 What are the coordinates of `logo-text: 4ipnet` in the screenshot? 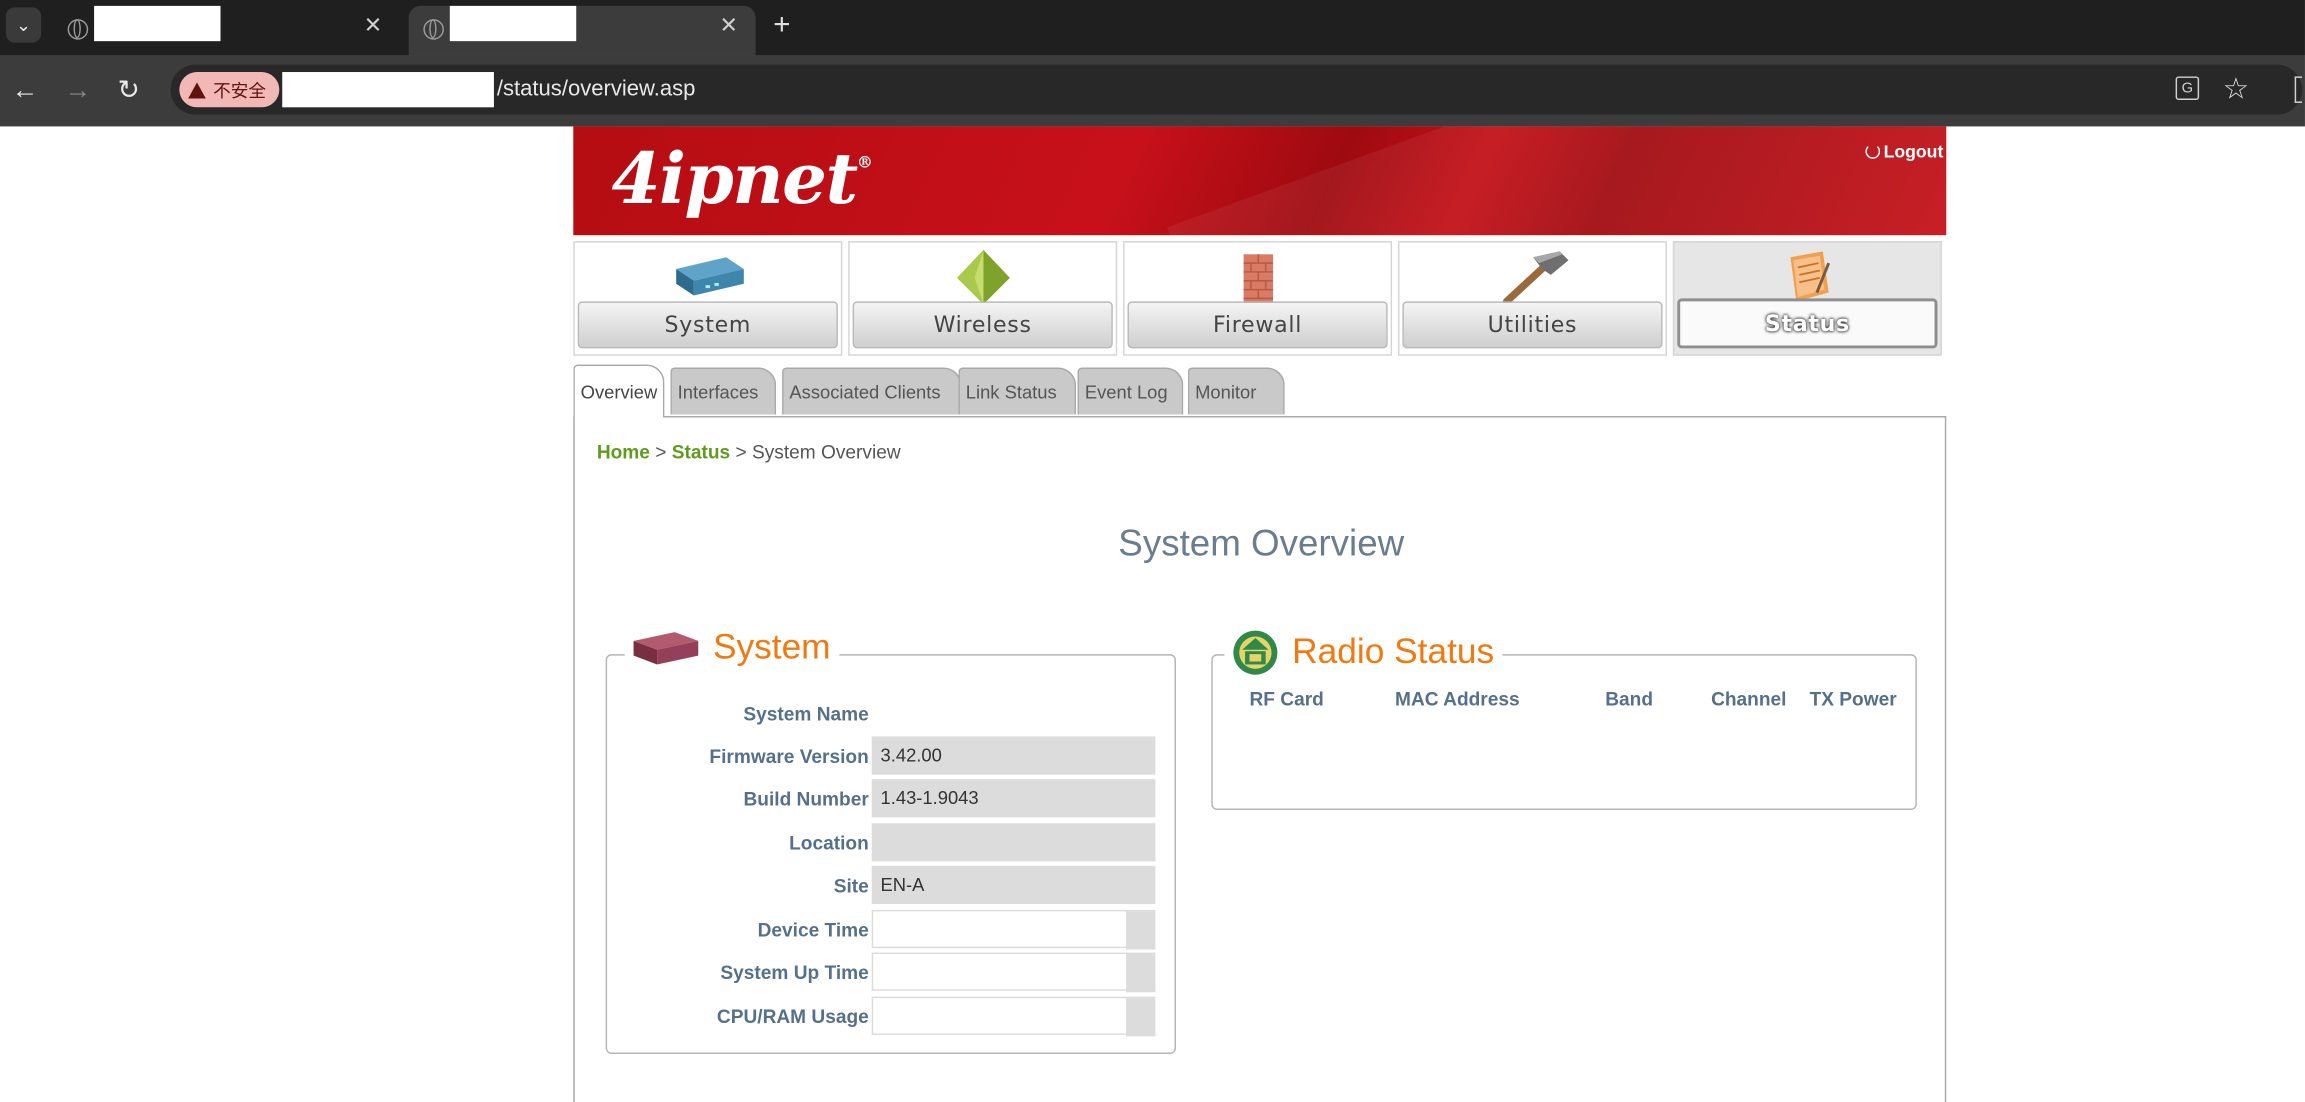 It's located at (735, 179).